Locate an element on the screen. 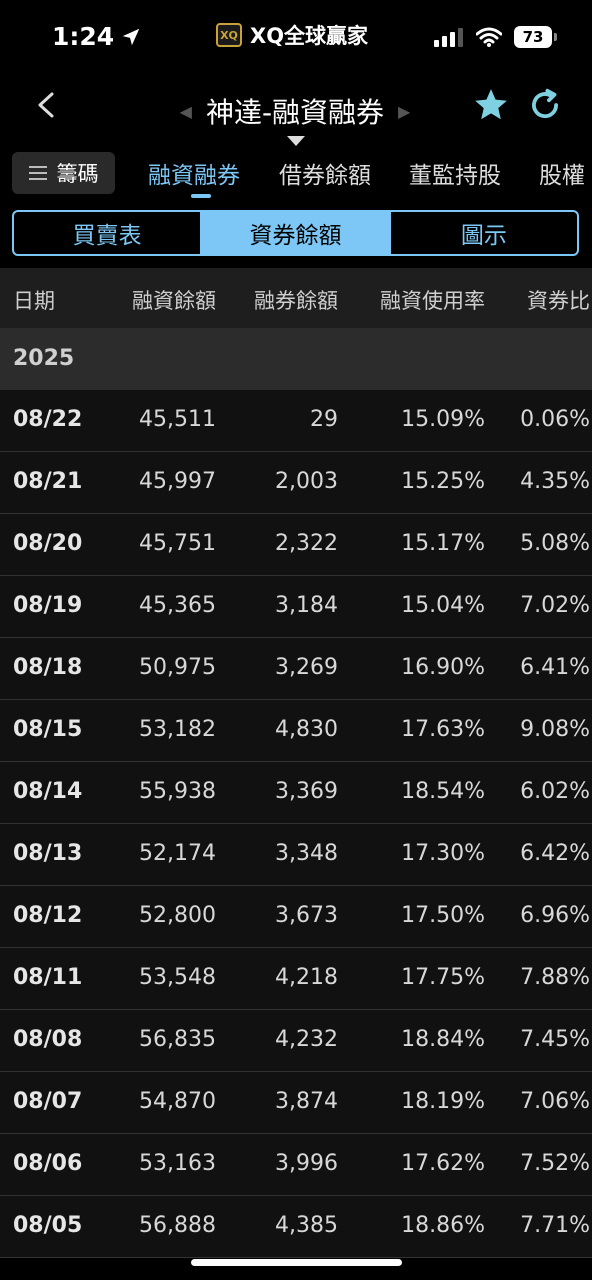  title-selector: ◀ 神達-融資融券 ▶ is located at coordinates (295, 111).